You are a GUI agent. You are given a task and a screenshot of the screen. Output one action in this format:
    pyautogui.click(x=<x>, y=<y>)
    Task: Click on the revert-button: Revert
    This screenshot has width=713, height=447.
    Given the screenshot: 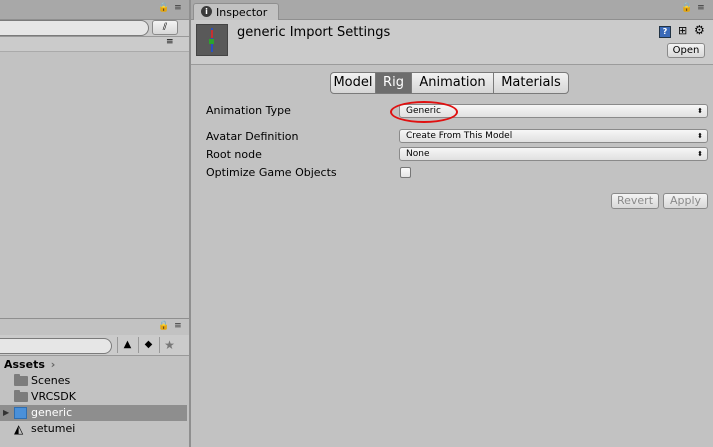 What is the action you would take?
    pyautogui.click(x=635, y=201)
    